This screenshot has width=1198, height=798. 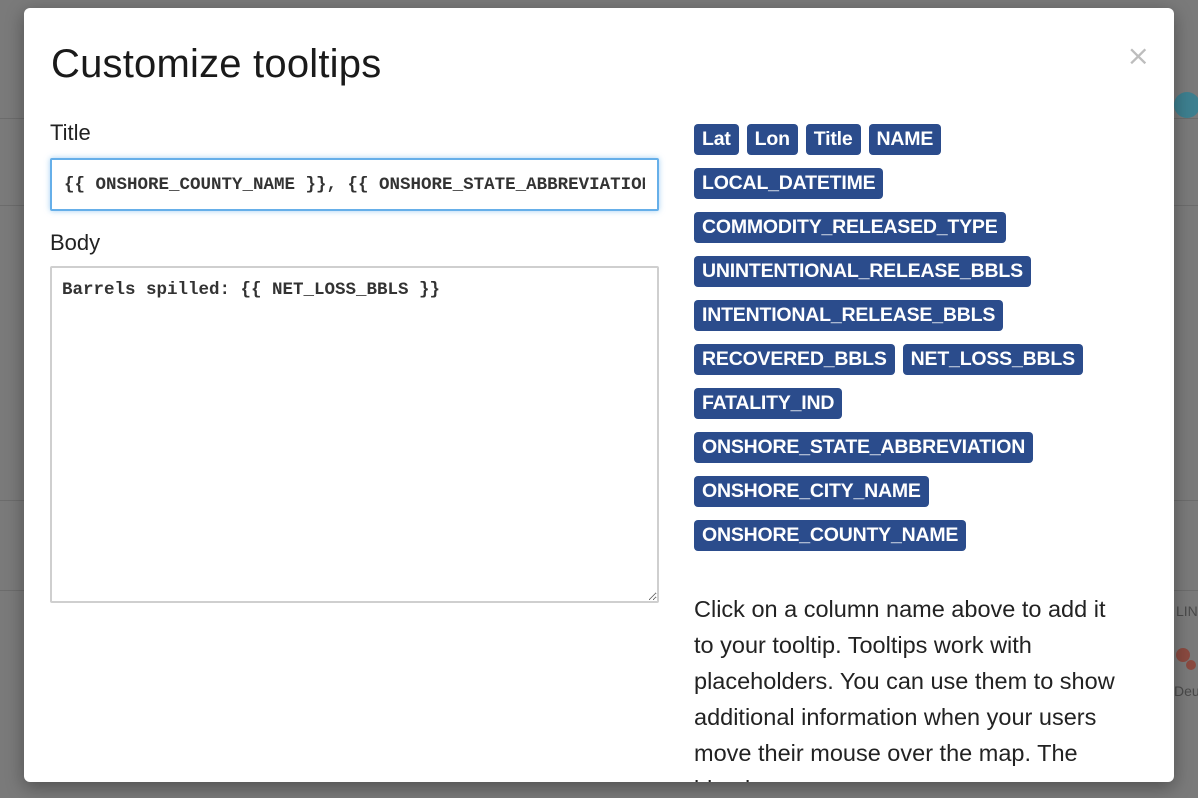 What do you see at coordinates (1138, 56) in the screenshot?
I see `close-icon: ×` at bounding box center [1138, 56].